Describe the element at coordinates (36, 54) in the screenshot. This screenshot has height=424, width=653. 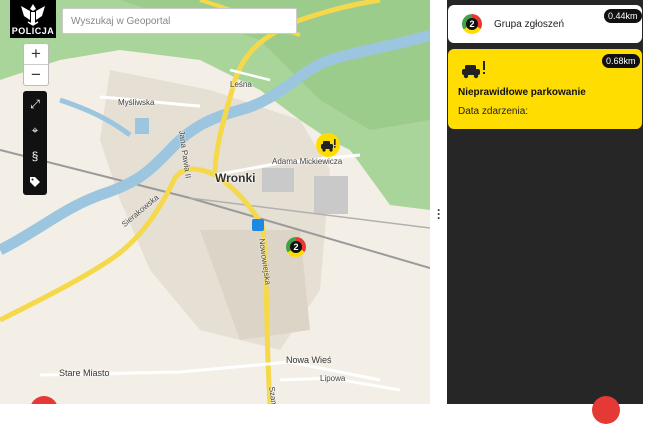
I see `zoom-in-button: +` at that location.